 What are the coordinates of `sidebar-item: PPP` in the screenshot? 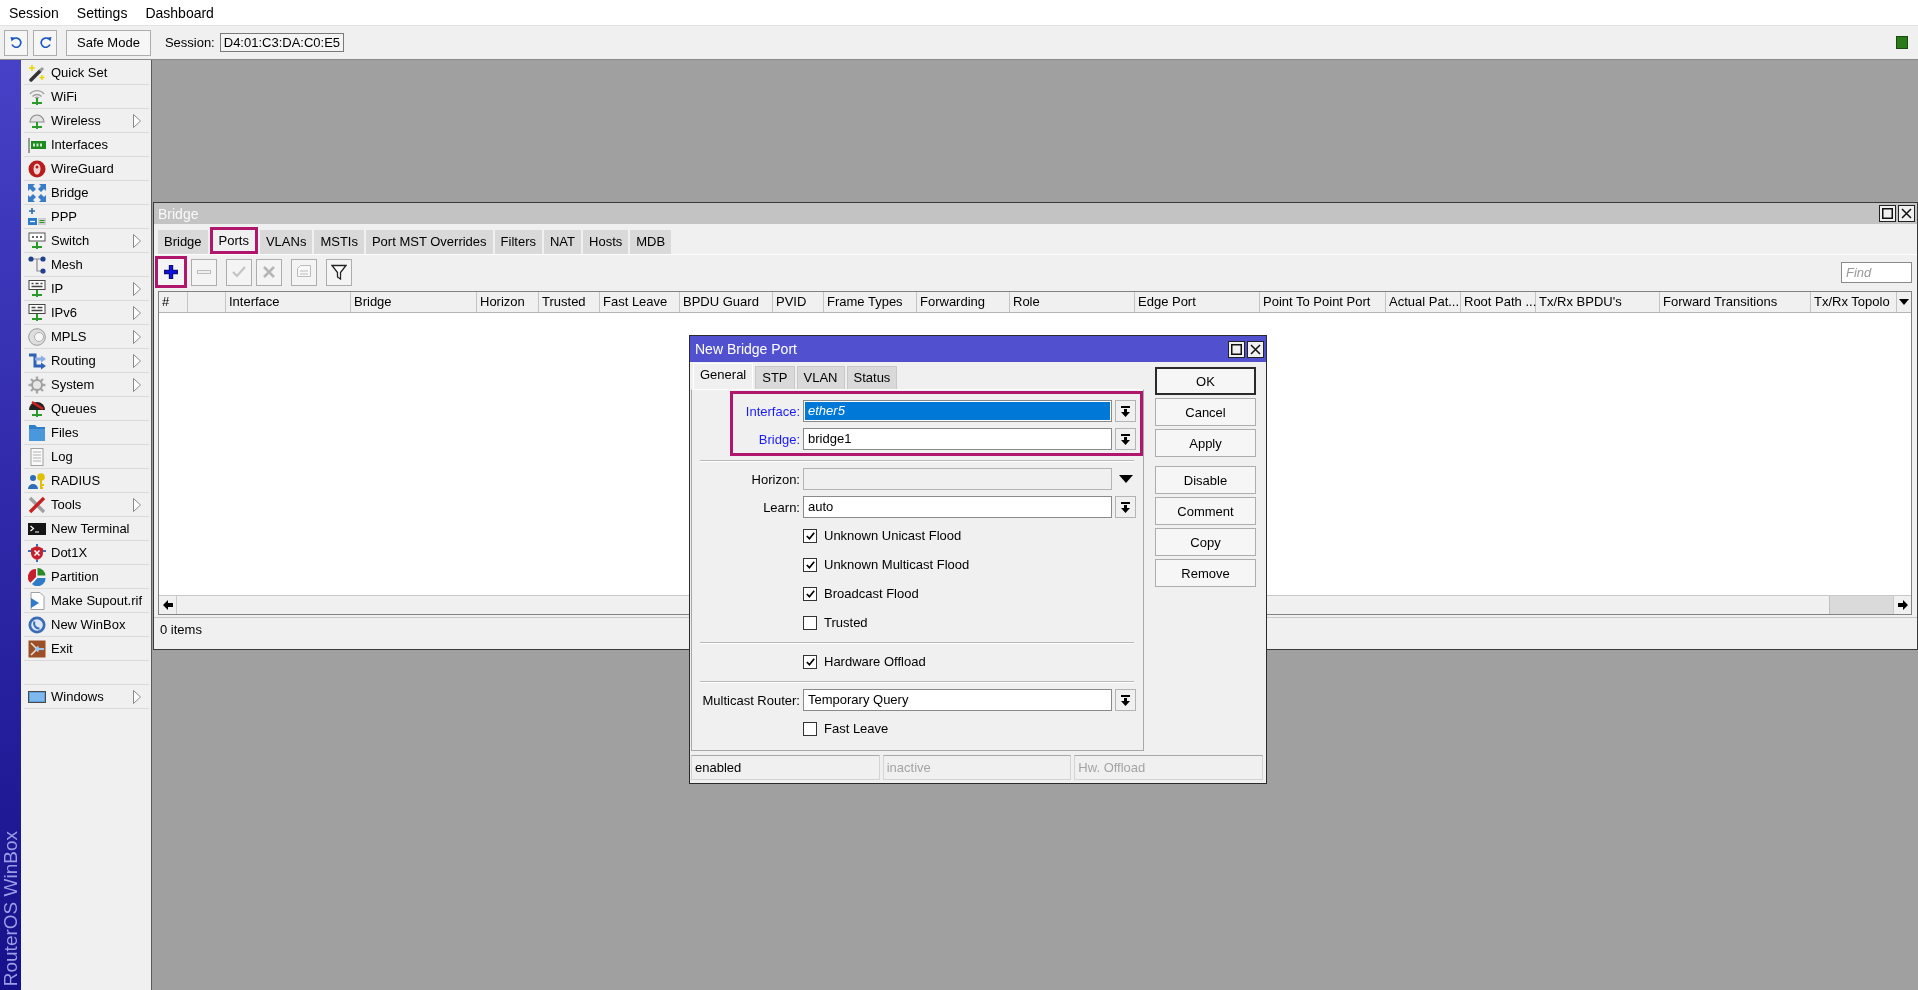 It's located at (86, 217).